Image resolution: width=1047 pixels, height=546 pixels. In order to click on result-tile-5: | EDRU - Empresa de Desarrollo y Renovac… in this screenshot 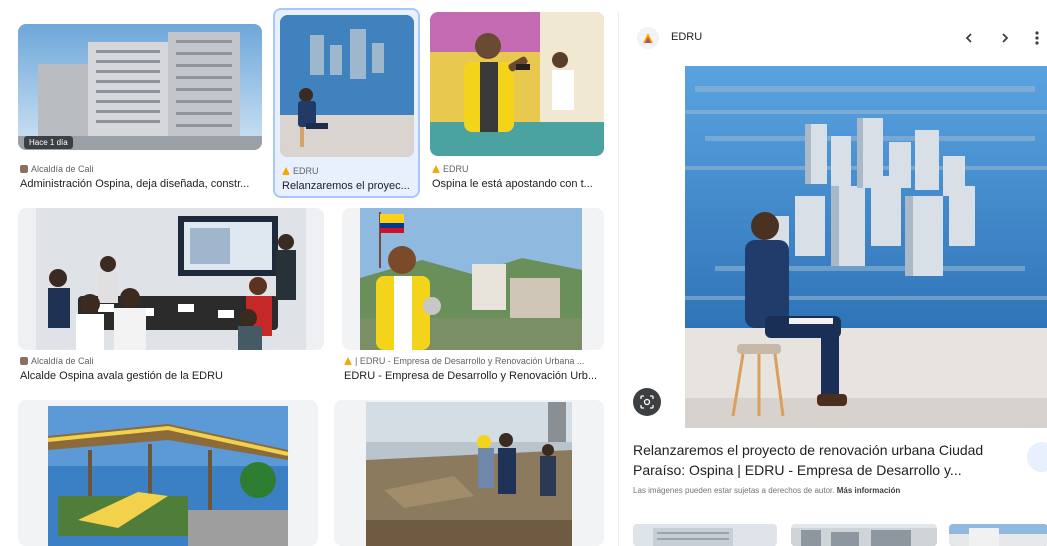, I will do `click(474, 296)`.